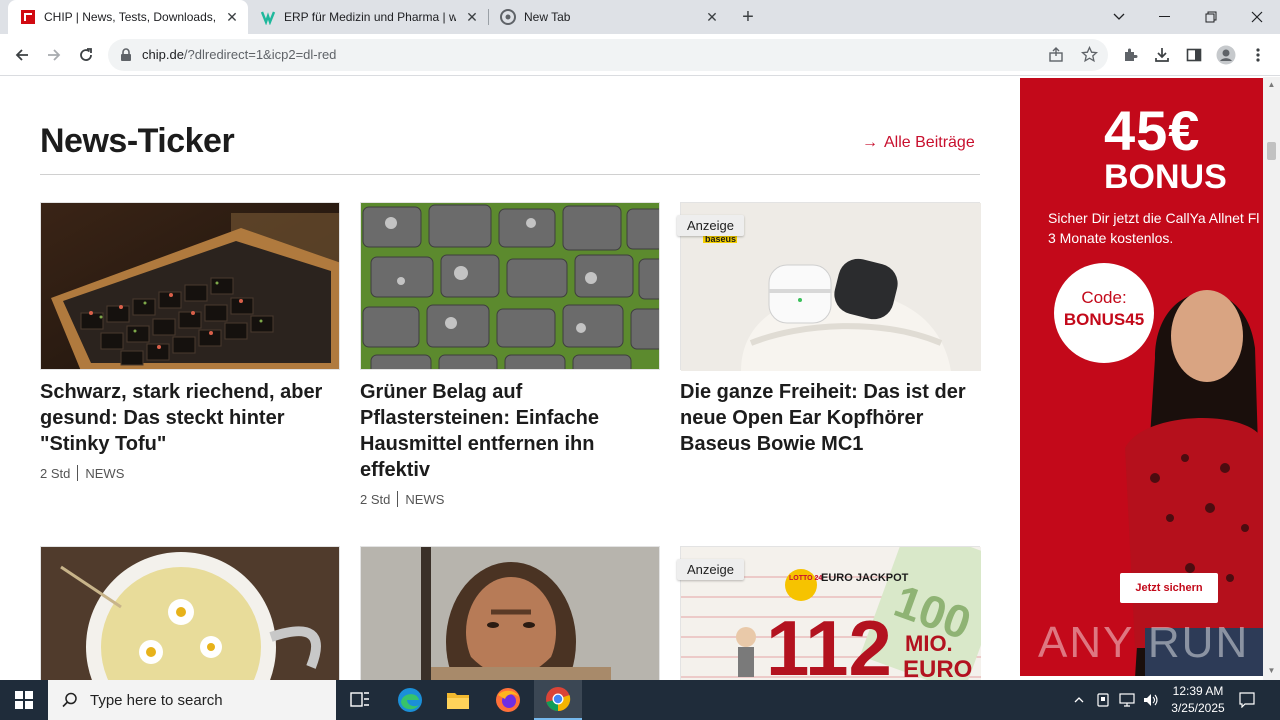 The width and height of the screenshot is (1280, 720). Describe the element at coordinates (508, 17) in the screenshot. I see `chrome-favicon-icon` at that location.